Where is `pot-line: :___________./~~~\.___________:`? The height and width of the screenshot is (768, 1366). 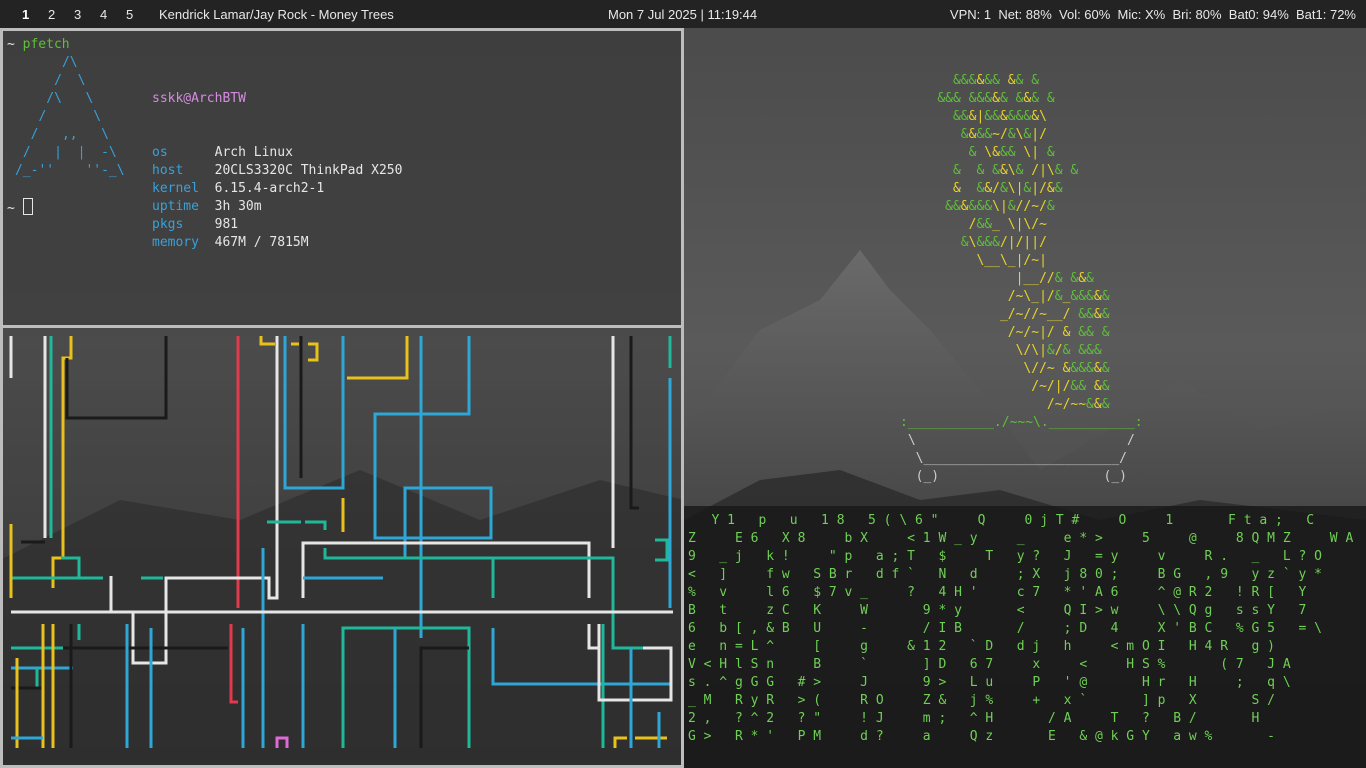
pot-line: :___________./~~~\.___________: is located at coordinates (1021, 422).